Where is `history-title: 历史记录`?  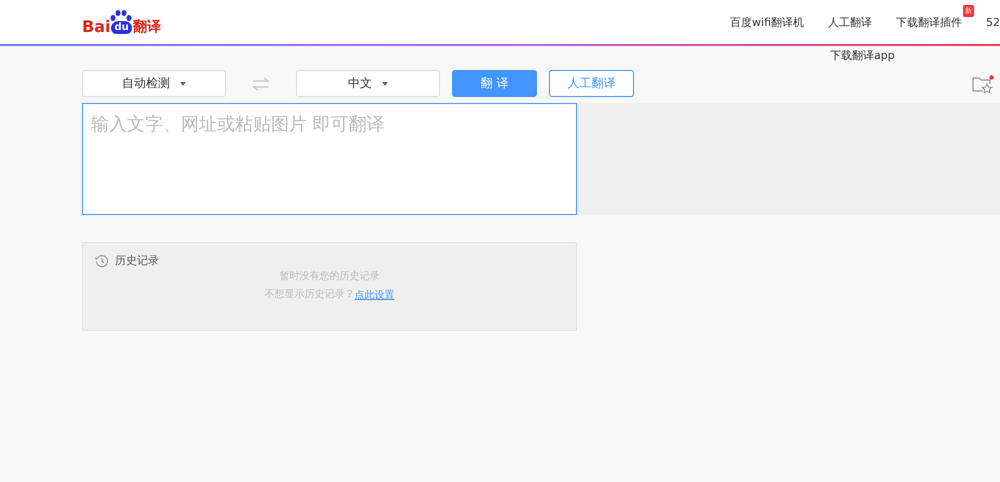 history-title: 历史记录 is located at coordinates (137, 260).